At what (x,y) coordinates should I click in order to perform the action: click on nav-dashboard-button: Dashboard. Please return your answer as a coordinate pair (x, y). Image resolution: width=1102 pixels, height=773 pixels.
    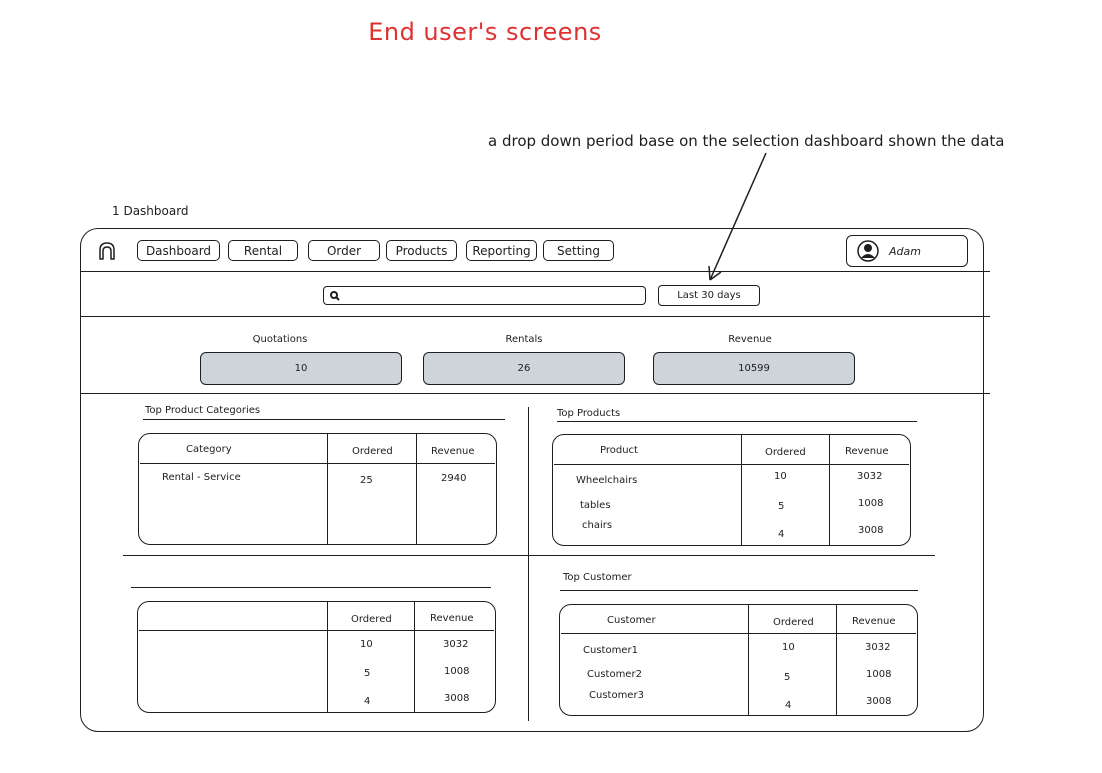
    Looking at the image, I should click on (178, 250).